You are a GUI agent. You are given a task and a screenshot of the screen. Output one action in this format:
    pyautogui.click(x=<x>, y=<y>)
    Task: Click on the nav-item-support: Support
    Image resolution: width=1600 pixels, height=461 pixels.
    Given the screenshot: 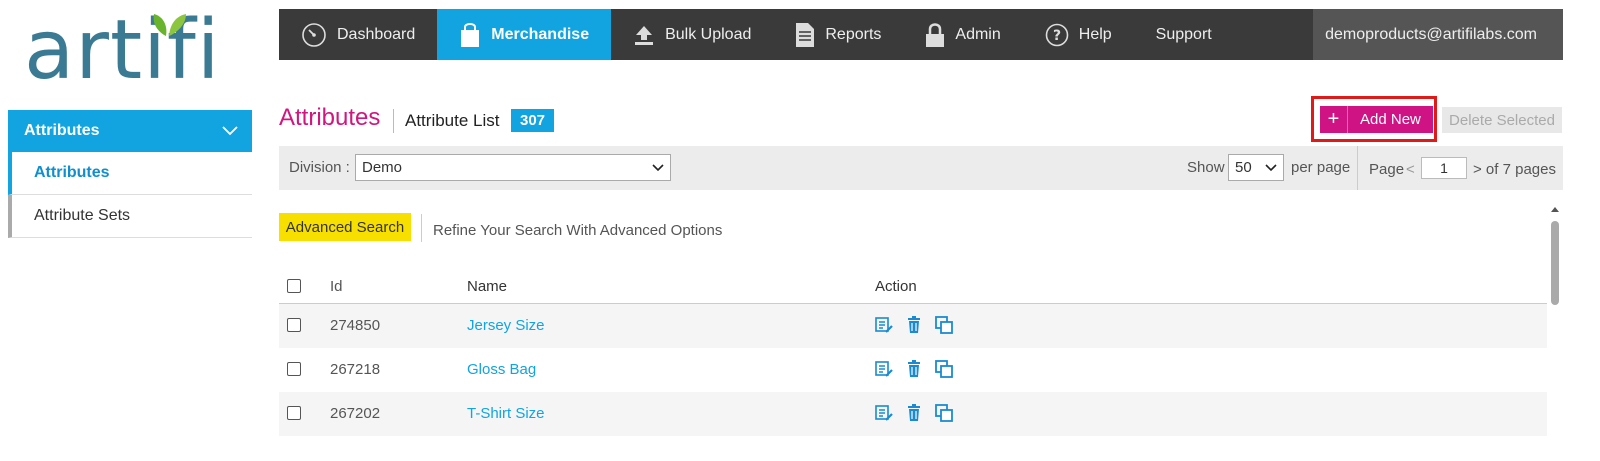 What is the action you would take?
    pyautogui.click(x=1184, y=34)
    